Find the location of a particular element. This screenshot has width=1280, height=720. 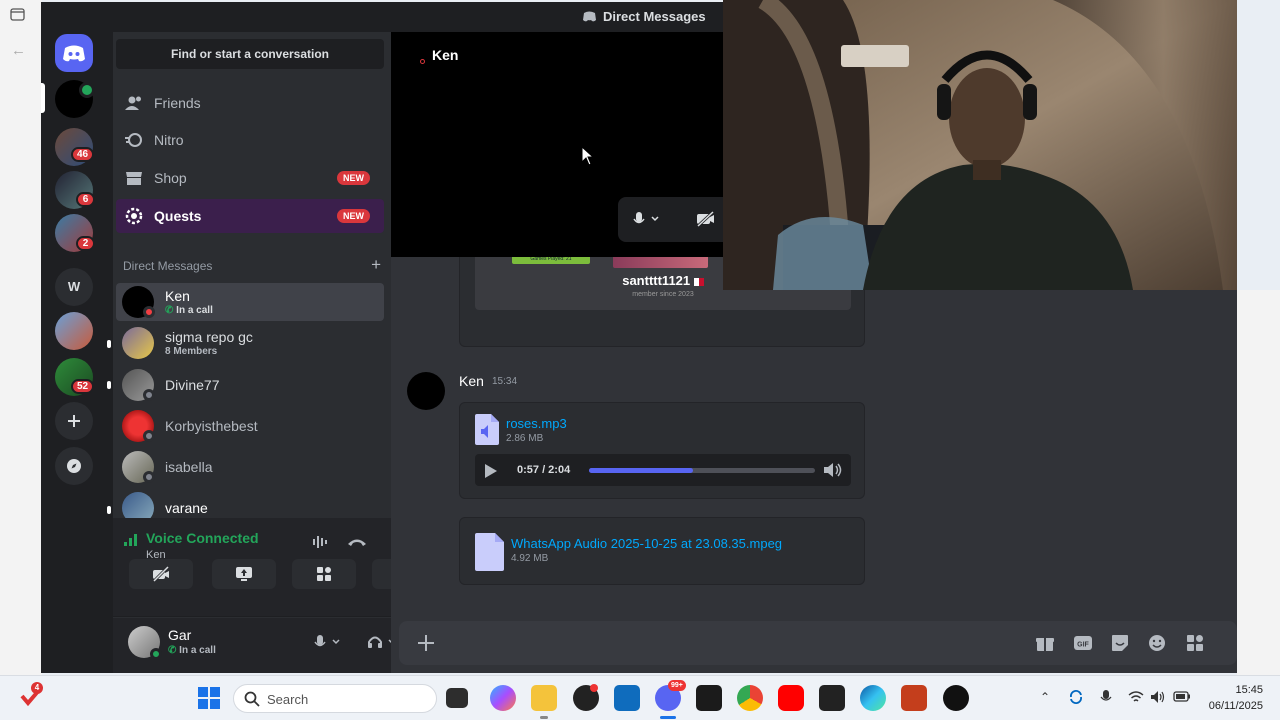

add-server-icon is located at coordinates (74, 421).